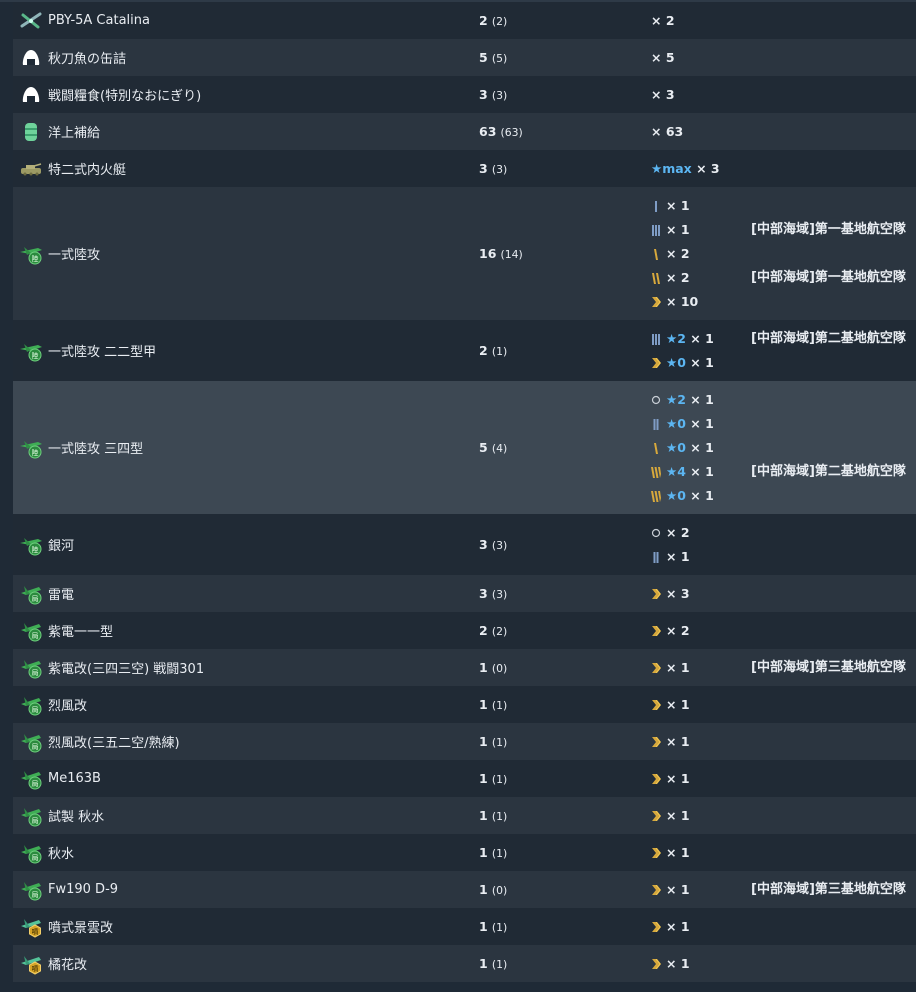  I want to click on equipment-count-cell: 1 (0), so click(565, 667).